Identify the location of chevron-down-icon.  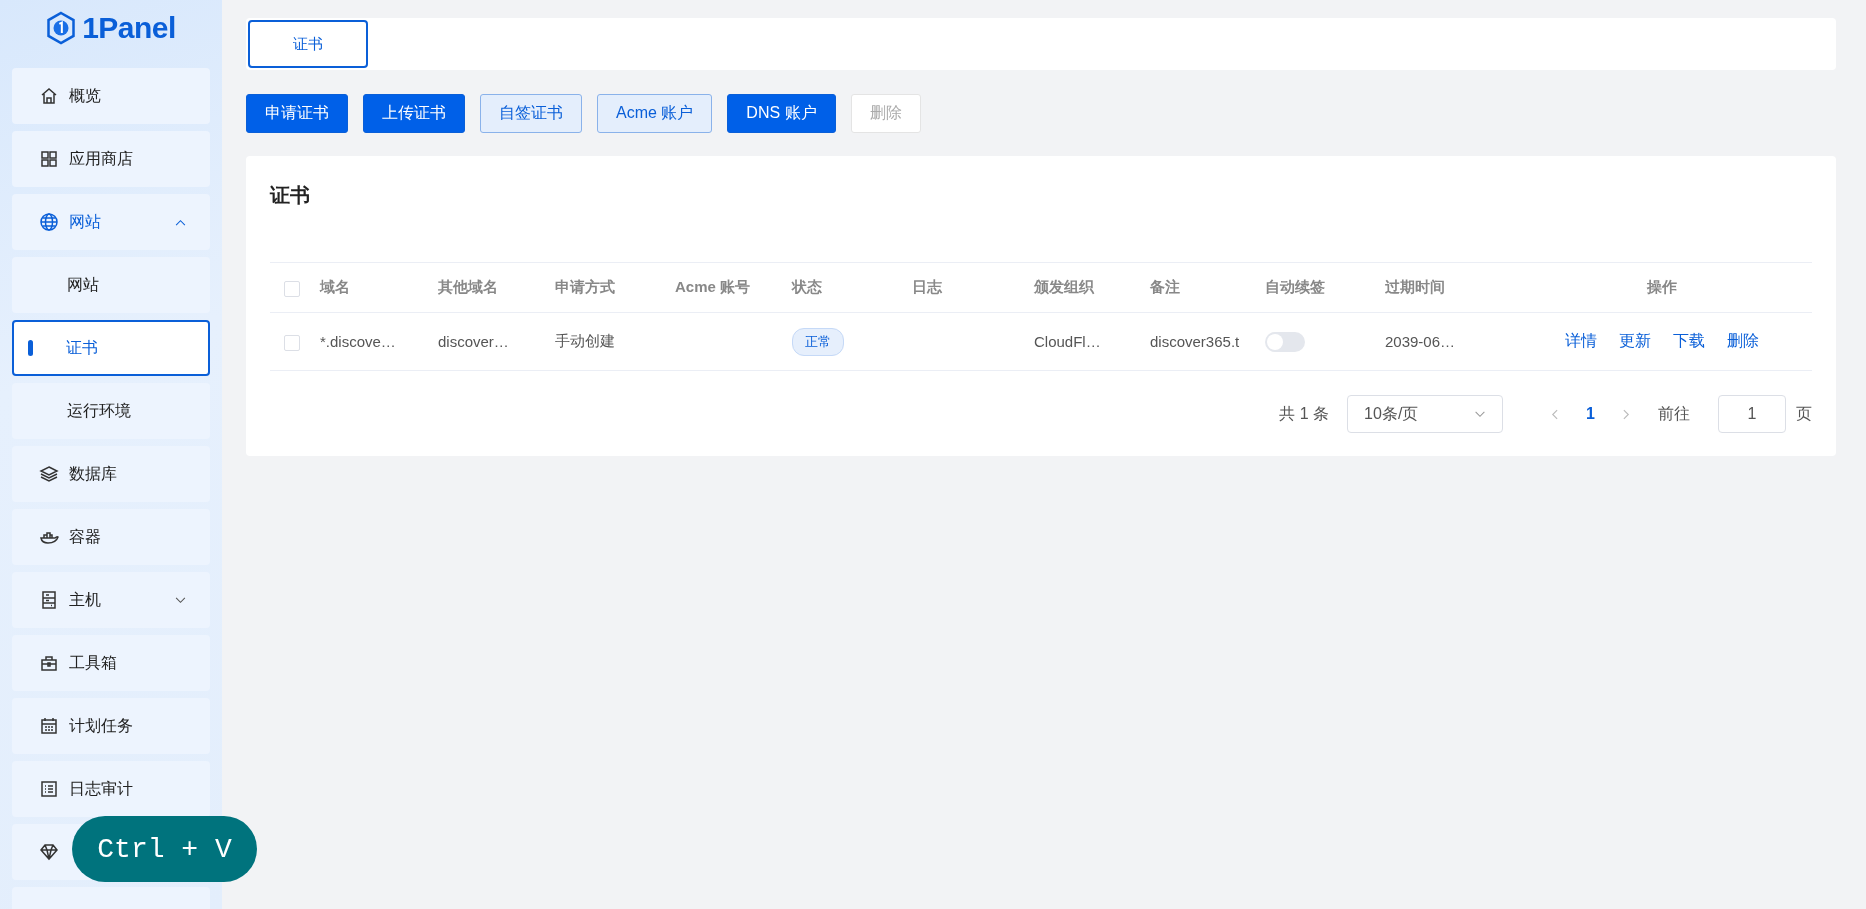
(1480, 414).